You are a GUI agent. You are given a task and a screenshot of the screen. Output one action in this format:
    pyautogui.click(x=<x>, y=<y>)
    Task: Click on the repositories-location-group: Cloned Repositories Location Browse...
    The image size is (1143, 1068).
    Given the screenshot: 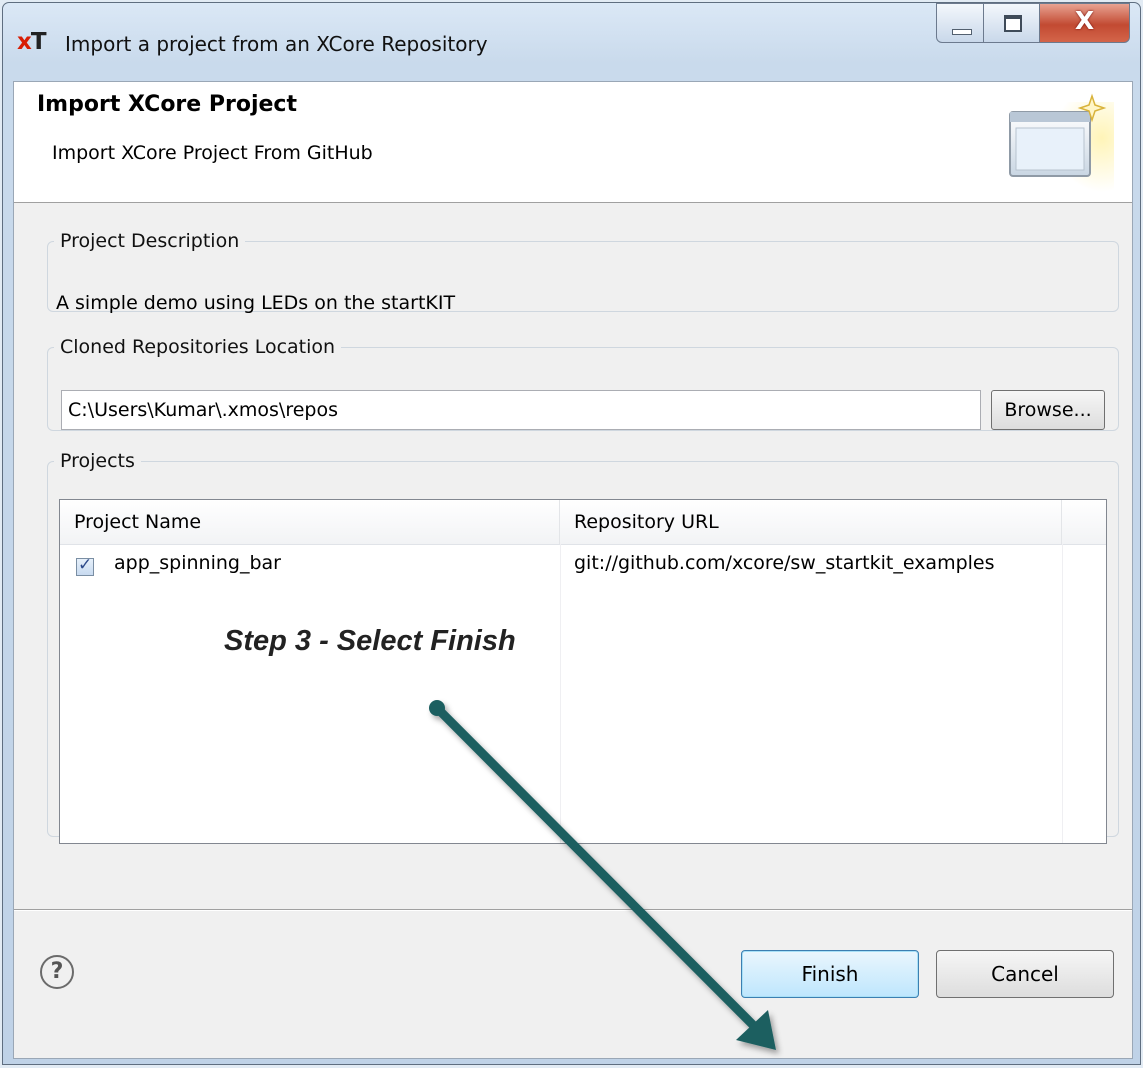 What is the action you would take?
    pyautogui.click(x=583, y=383)
    